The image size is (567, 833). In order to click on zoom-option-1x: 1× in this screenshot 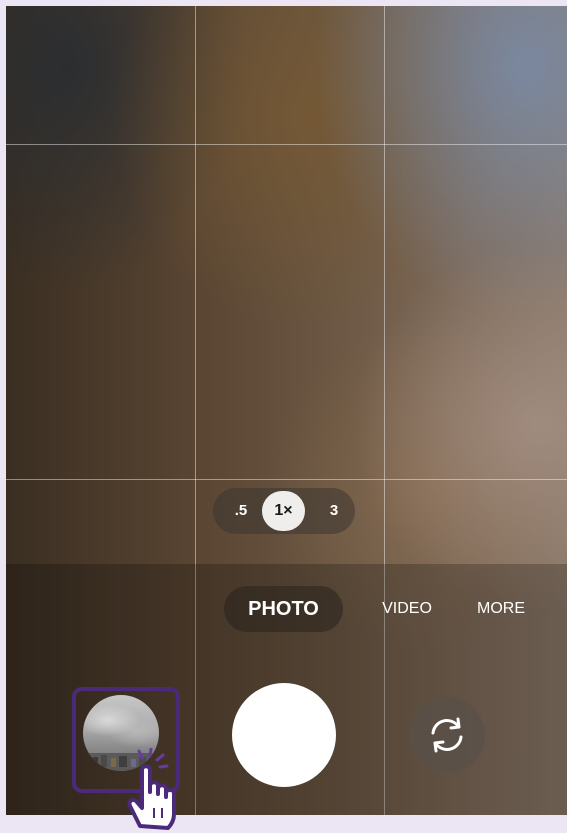, I will do `click(283, 511)`.